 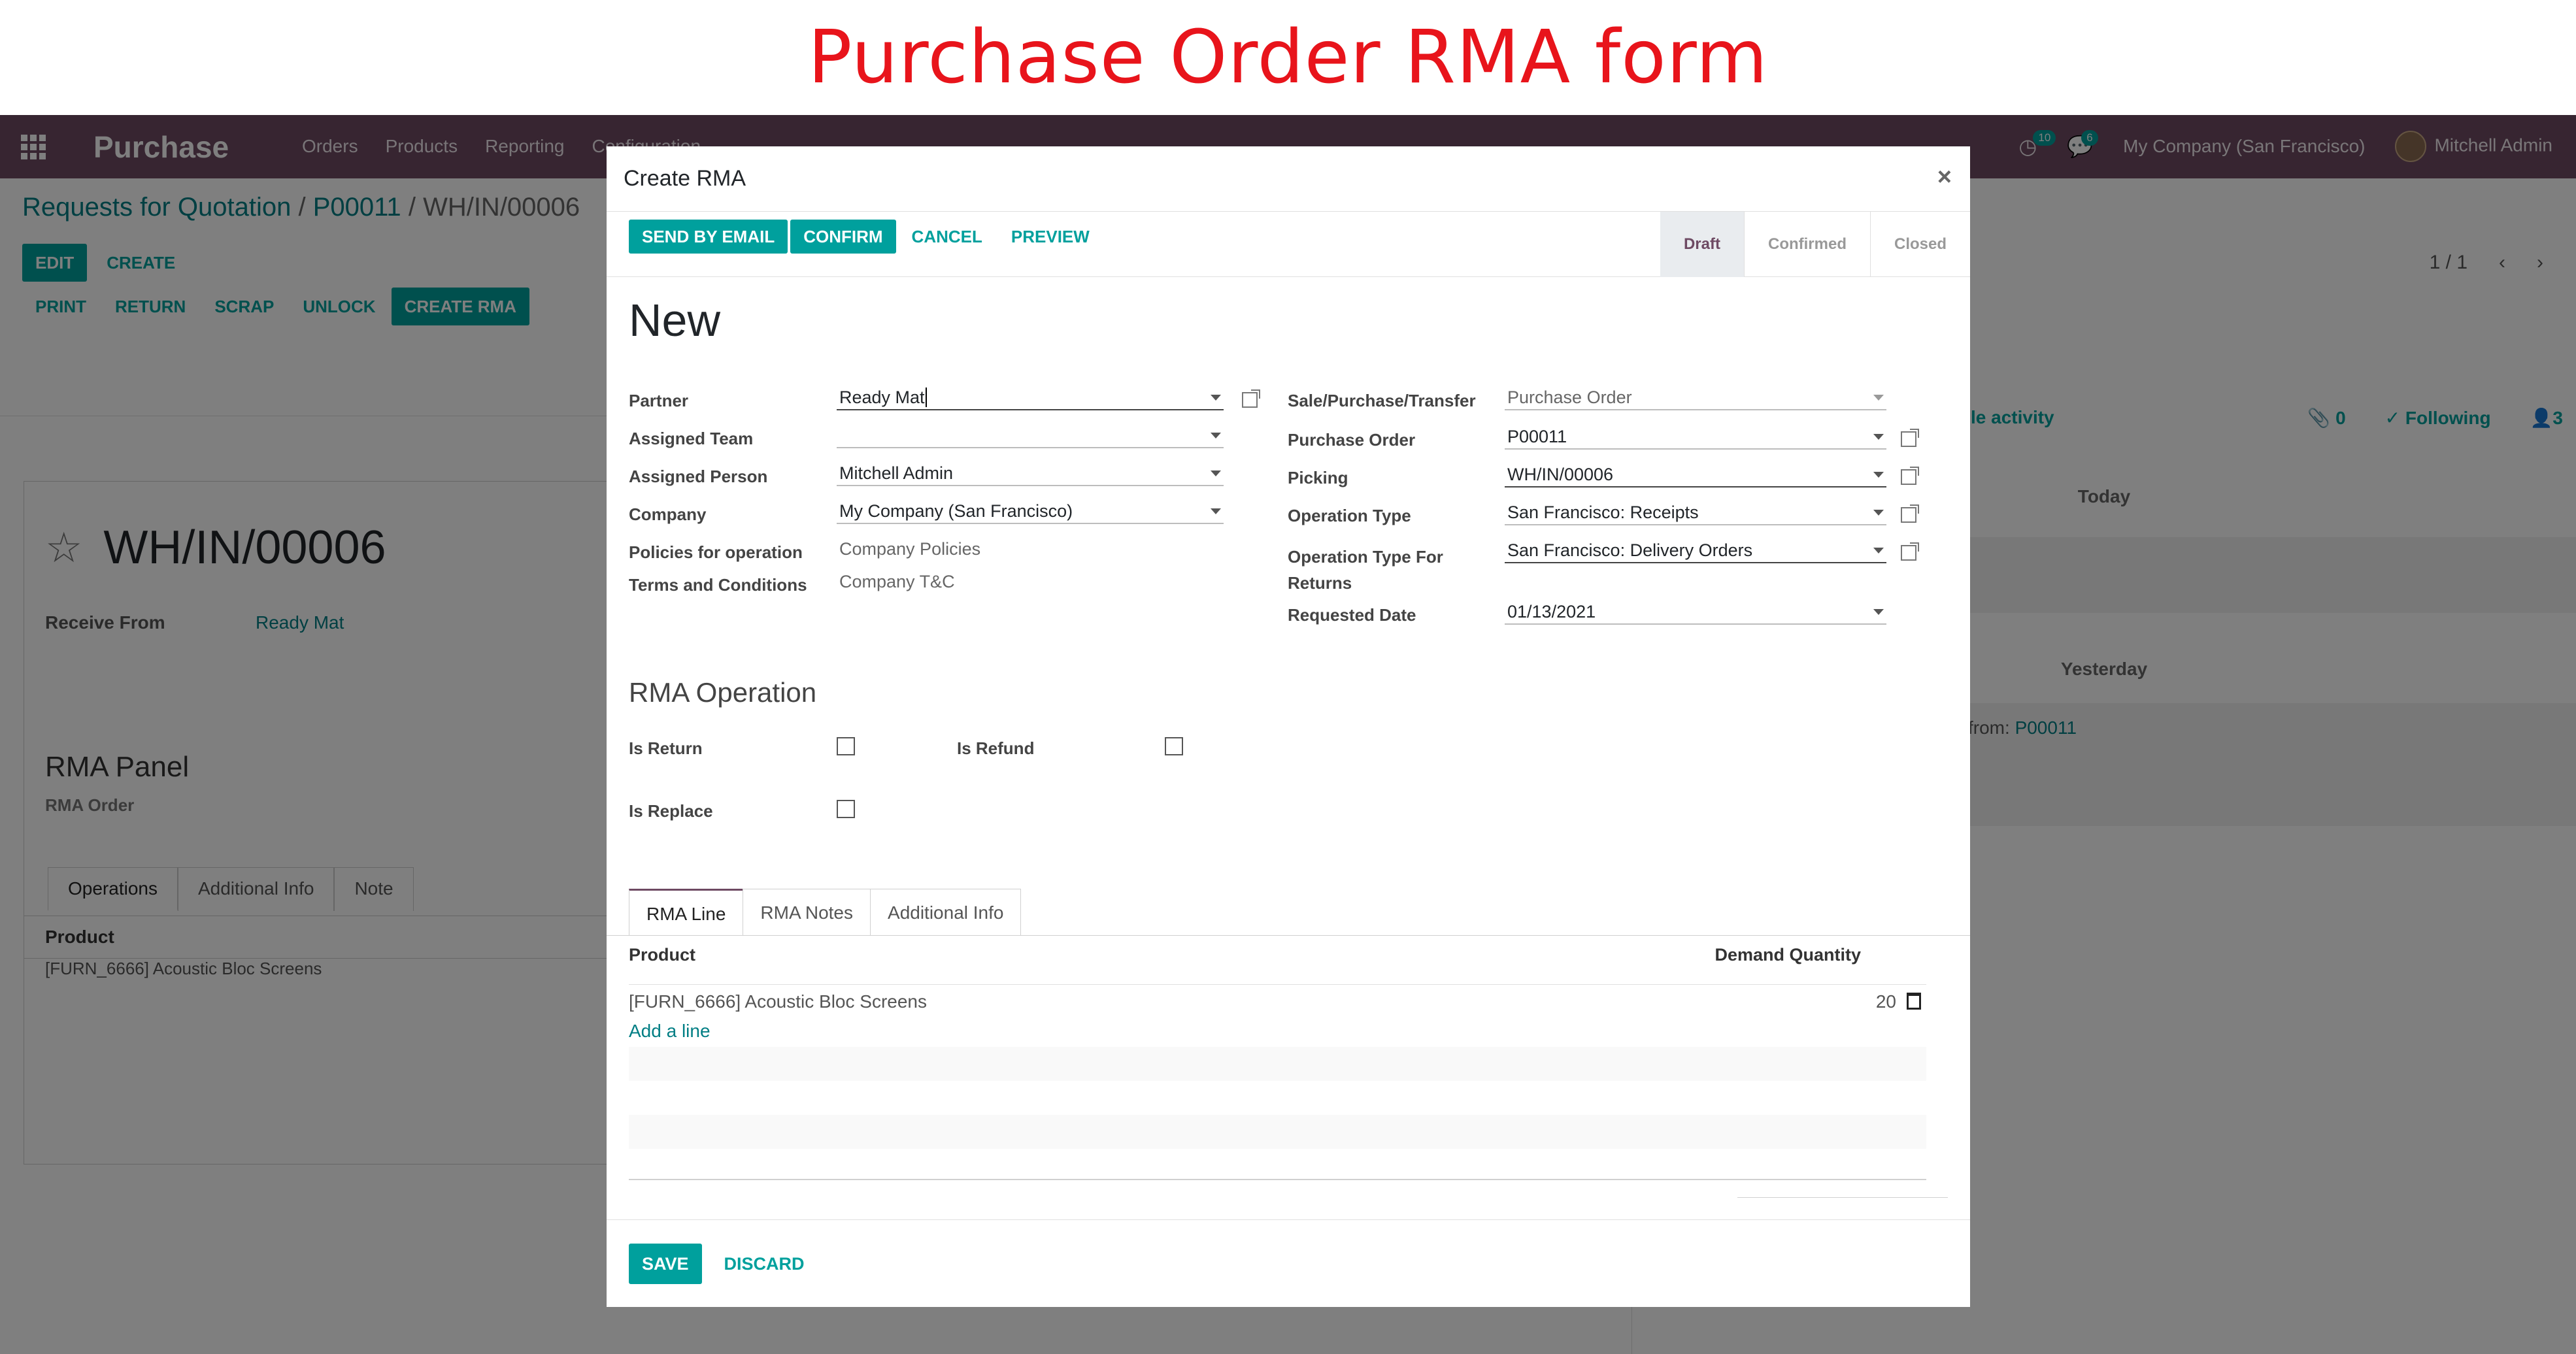 What do you see at coordinates (1278, 960) in the screenshot?
I see `rma-lines-header: Product Demand Quantity` at bounding box center [1278, 960].